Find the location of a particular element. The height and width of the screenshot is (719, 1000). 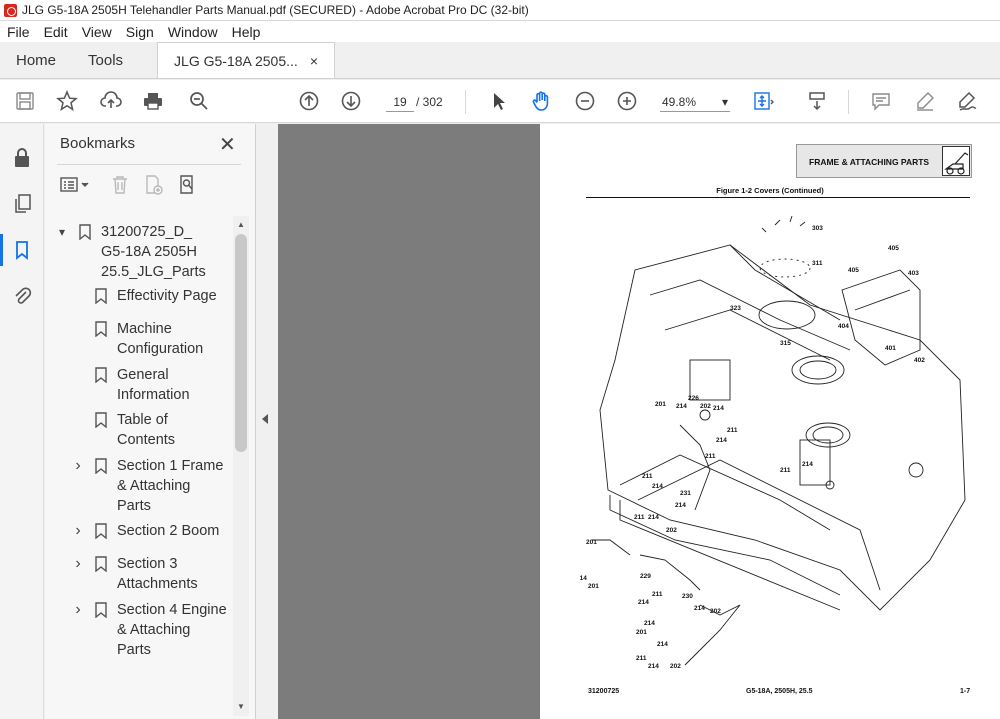

bookmarks-scroll-thumb is located at coordinates (241, 343).